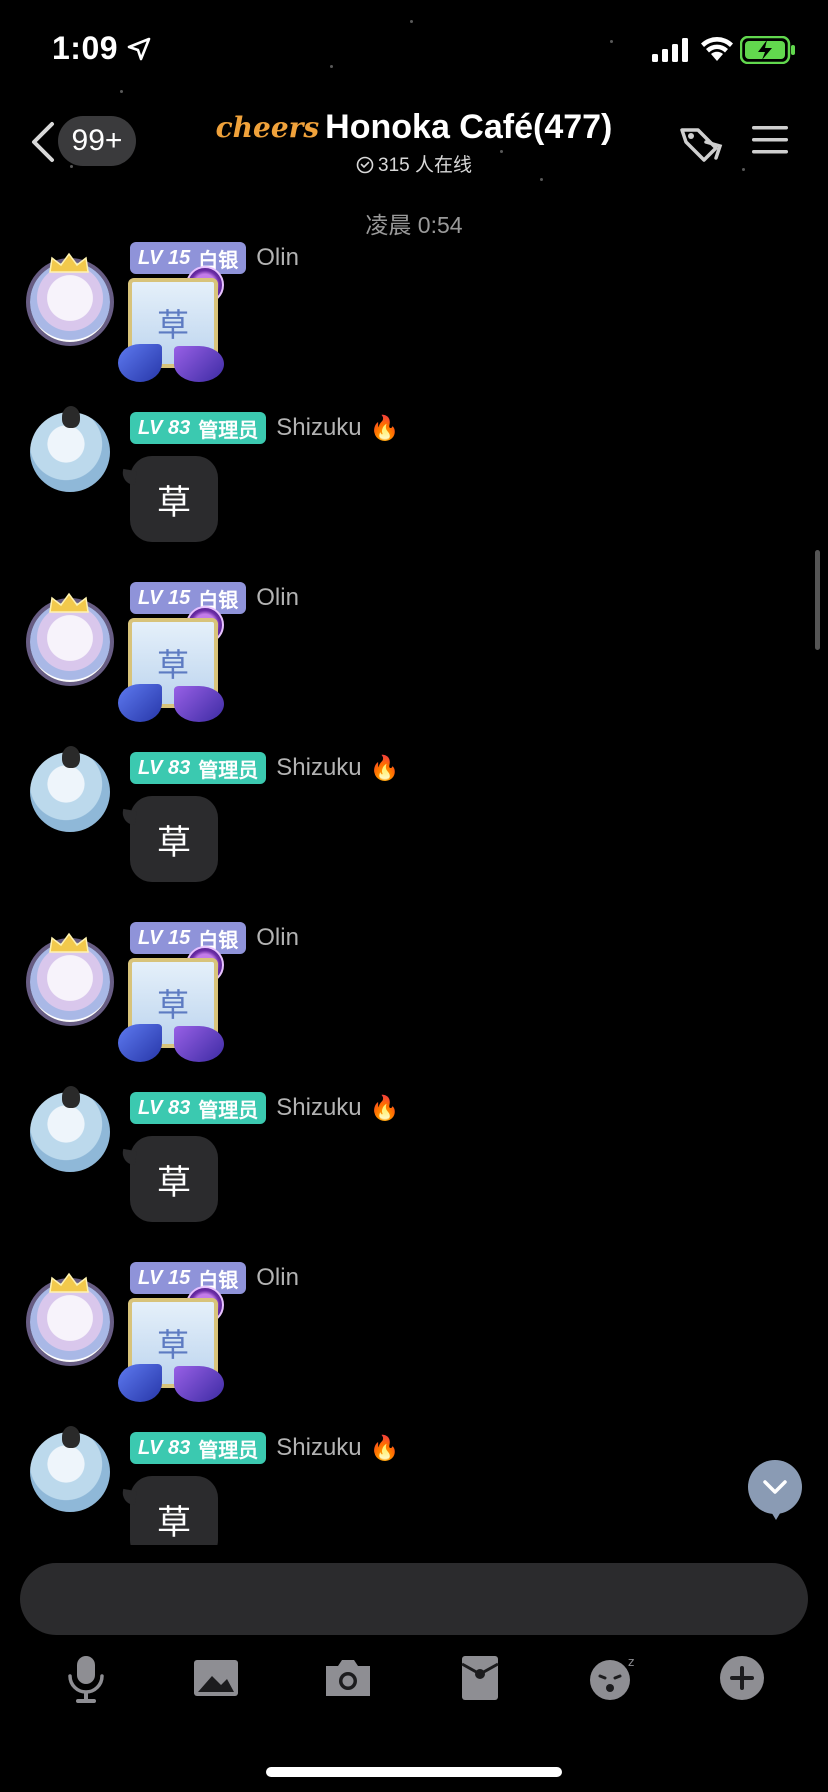 The height and width of the screenshot is (1792, 828). What do you see at coordinates (85, 48) in the screenshot?
I see `status-time: 1:09` at bounding box center [85, 48].